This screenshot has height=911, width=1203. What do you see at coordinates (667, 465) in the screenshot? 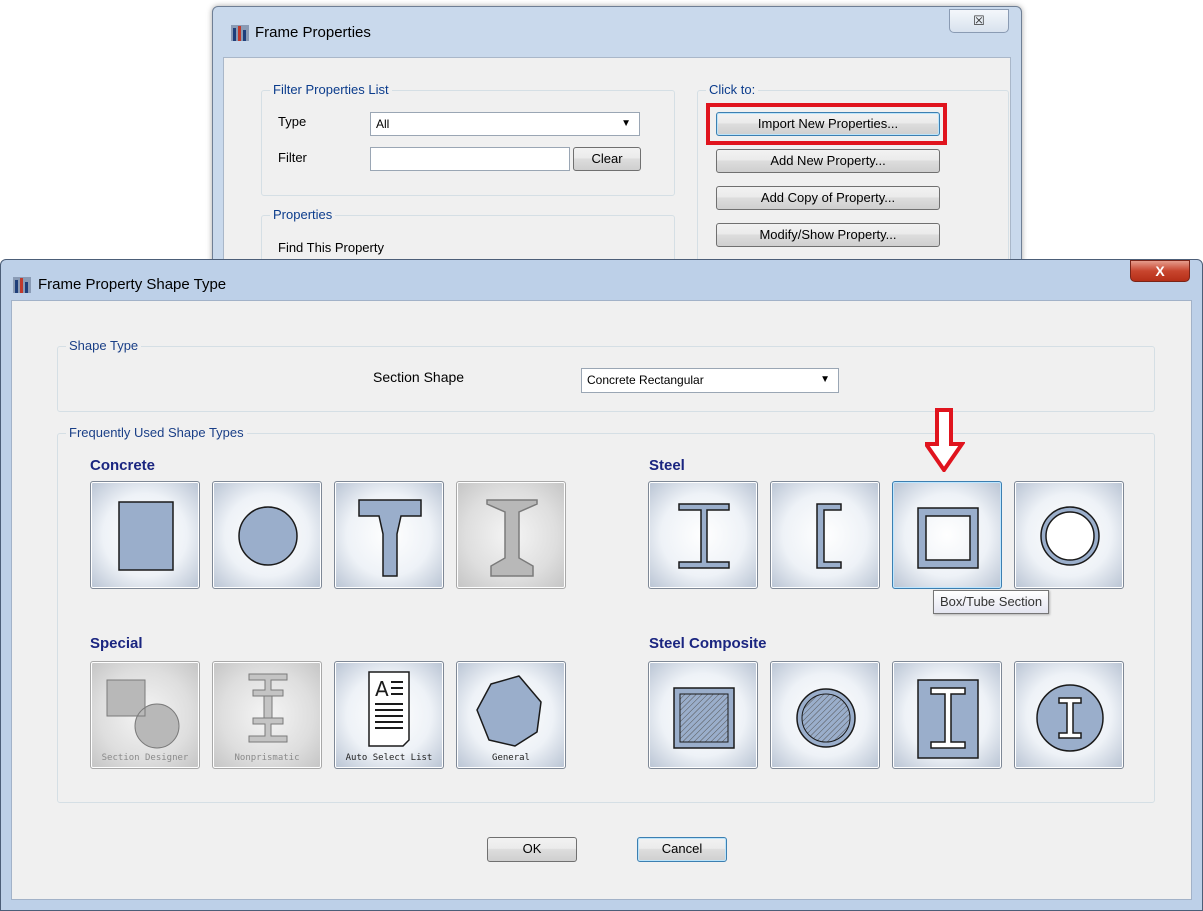
I see `steel-heading: Steel` at bounding box center [667, 465].